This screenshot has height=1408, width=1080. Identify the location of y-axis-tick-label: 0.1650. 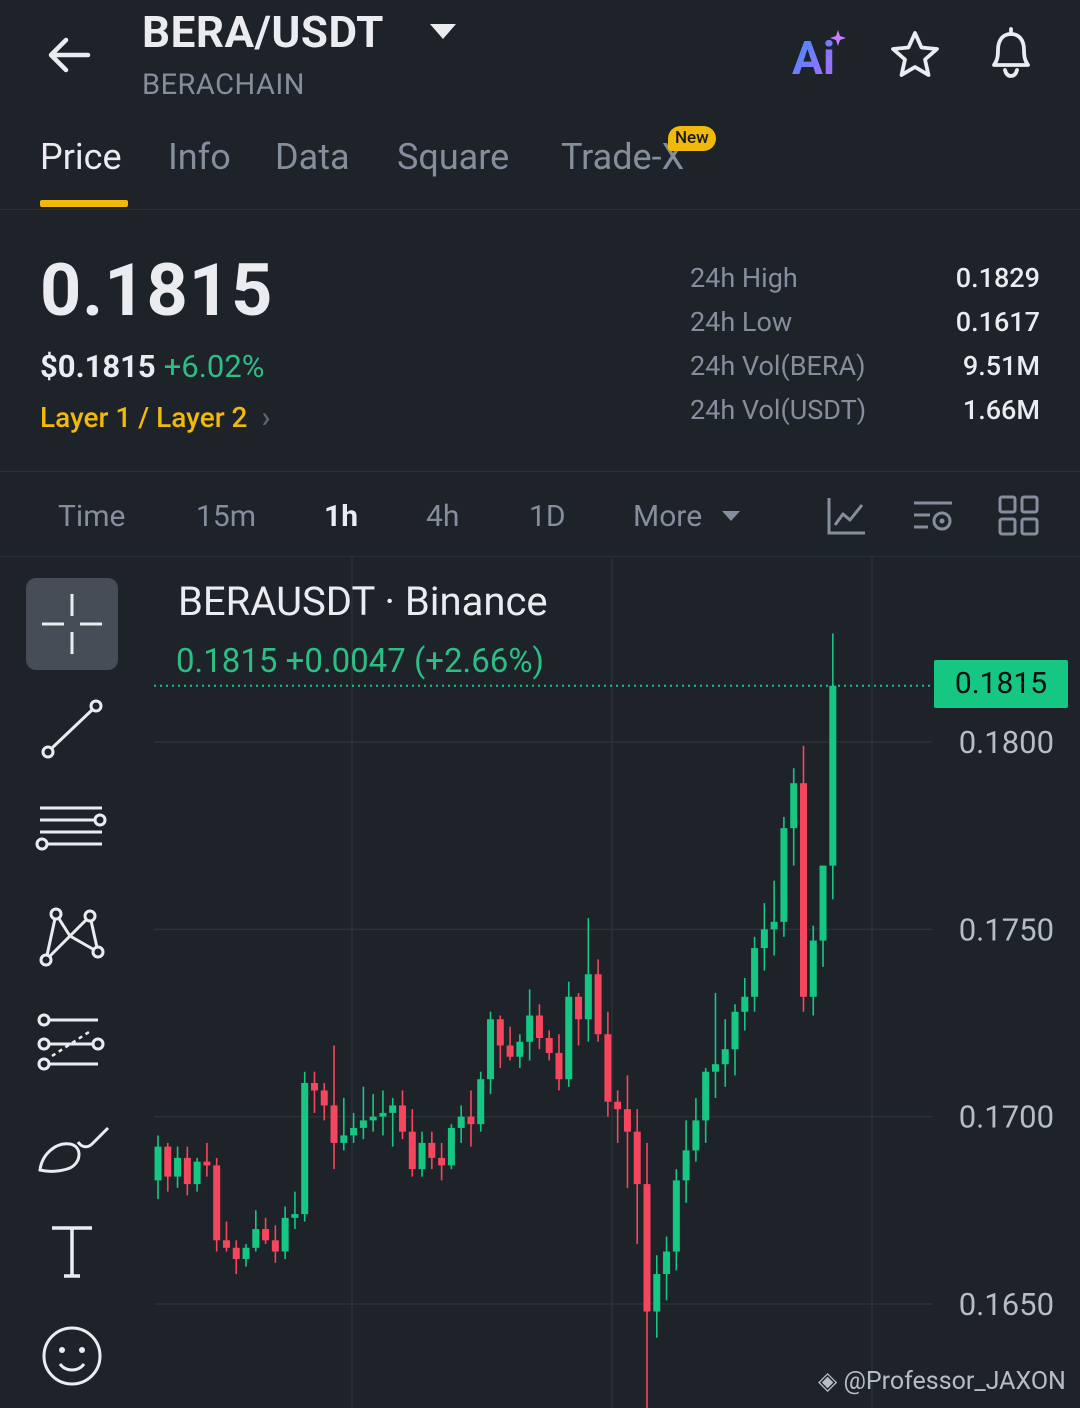
(1006, 1304).